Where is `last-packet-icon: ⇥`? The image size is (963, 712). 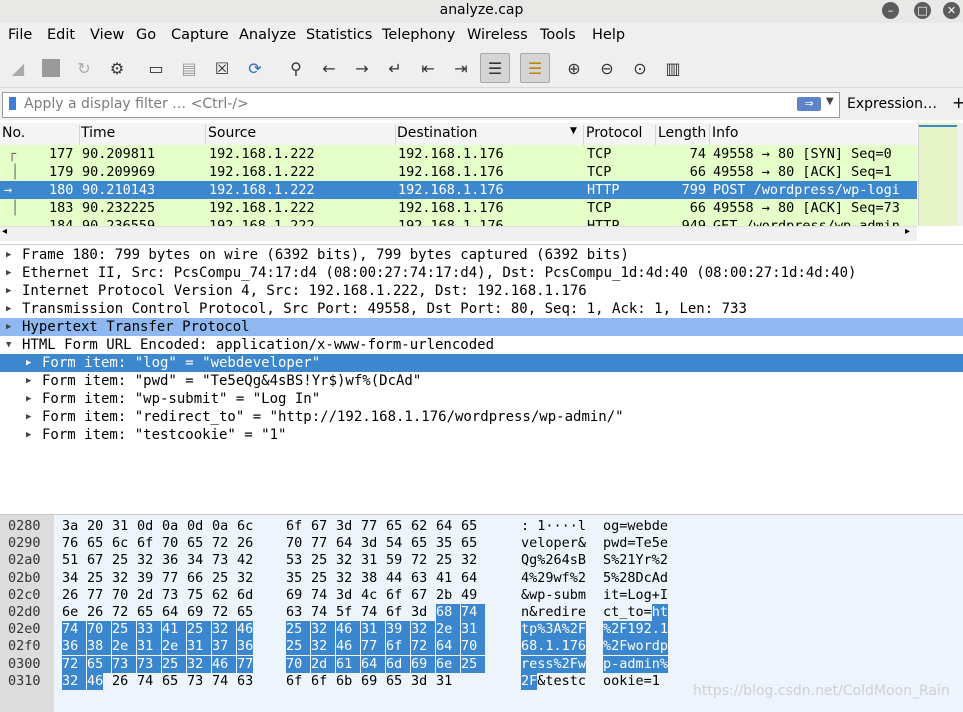
last-packet-icon: ⇥ is located at coordinates (461, 68).